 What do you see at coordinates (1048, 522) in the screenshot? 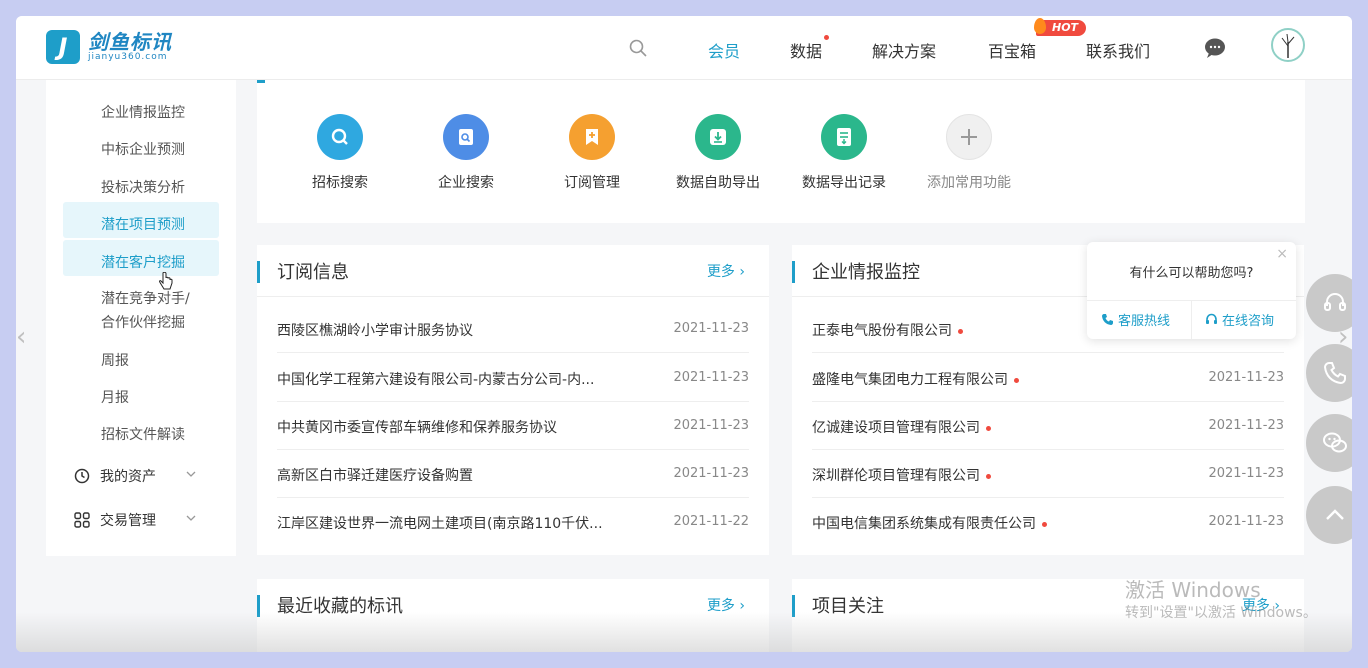
I see `list-item: 中国电信集团系统集成有限责任公司 2021-11-23` at bounding box center [1048, 522].